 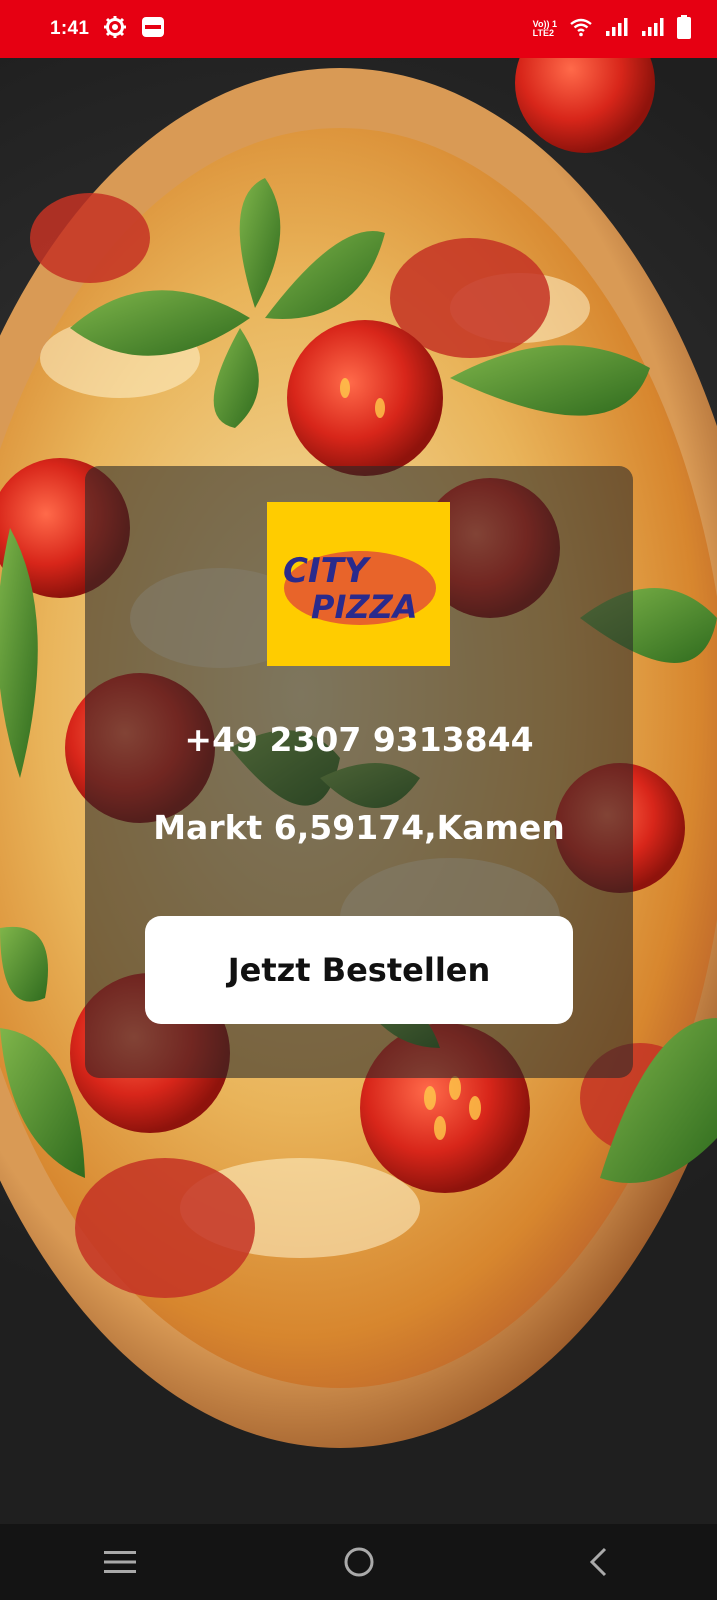 What do you see at coordinates (358, 29) in the screenshot?
I see `status-bar: 1:41 Vo)) 1 LTE2` at bounding box center [358, 29].